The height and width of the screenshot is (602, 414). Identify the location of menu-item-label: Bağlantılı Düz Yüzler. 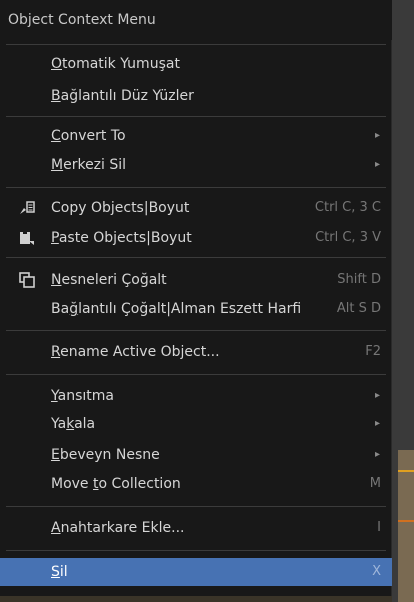
(122, 96).